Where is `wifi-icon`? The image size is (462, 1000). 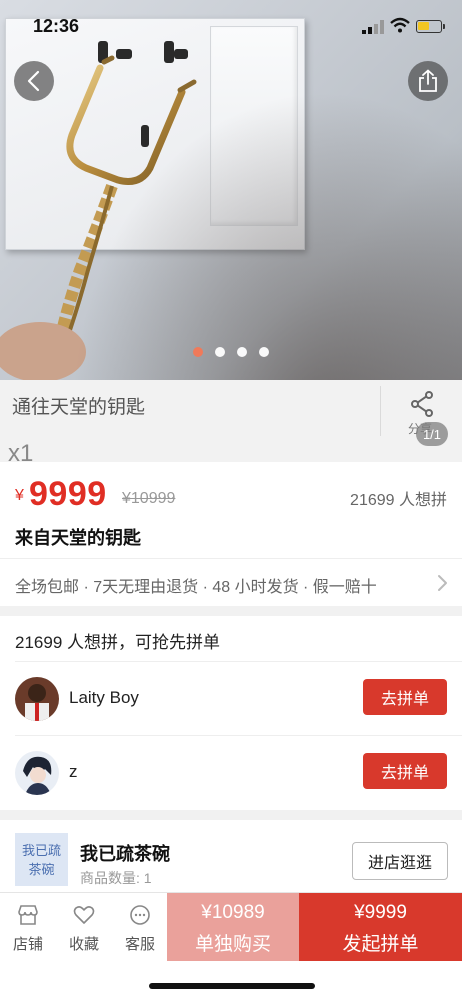
wifi-icon is located at coordinates (400, 25).